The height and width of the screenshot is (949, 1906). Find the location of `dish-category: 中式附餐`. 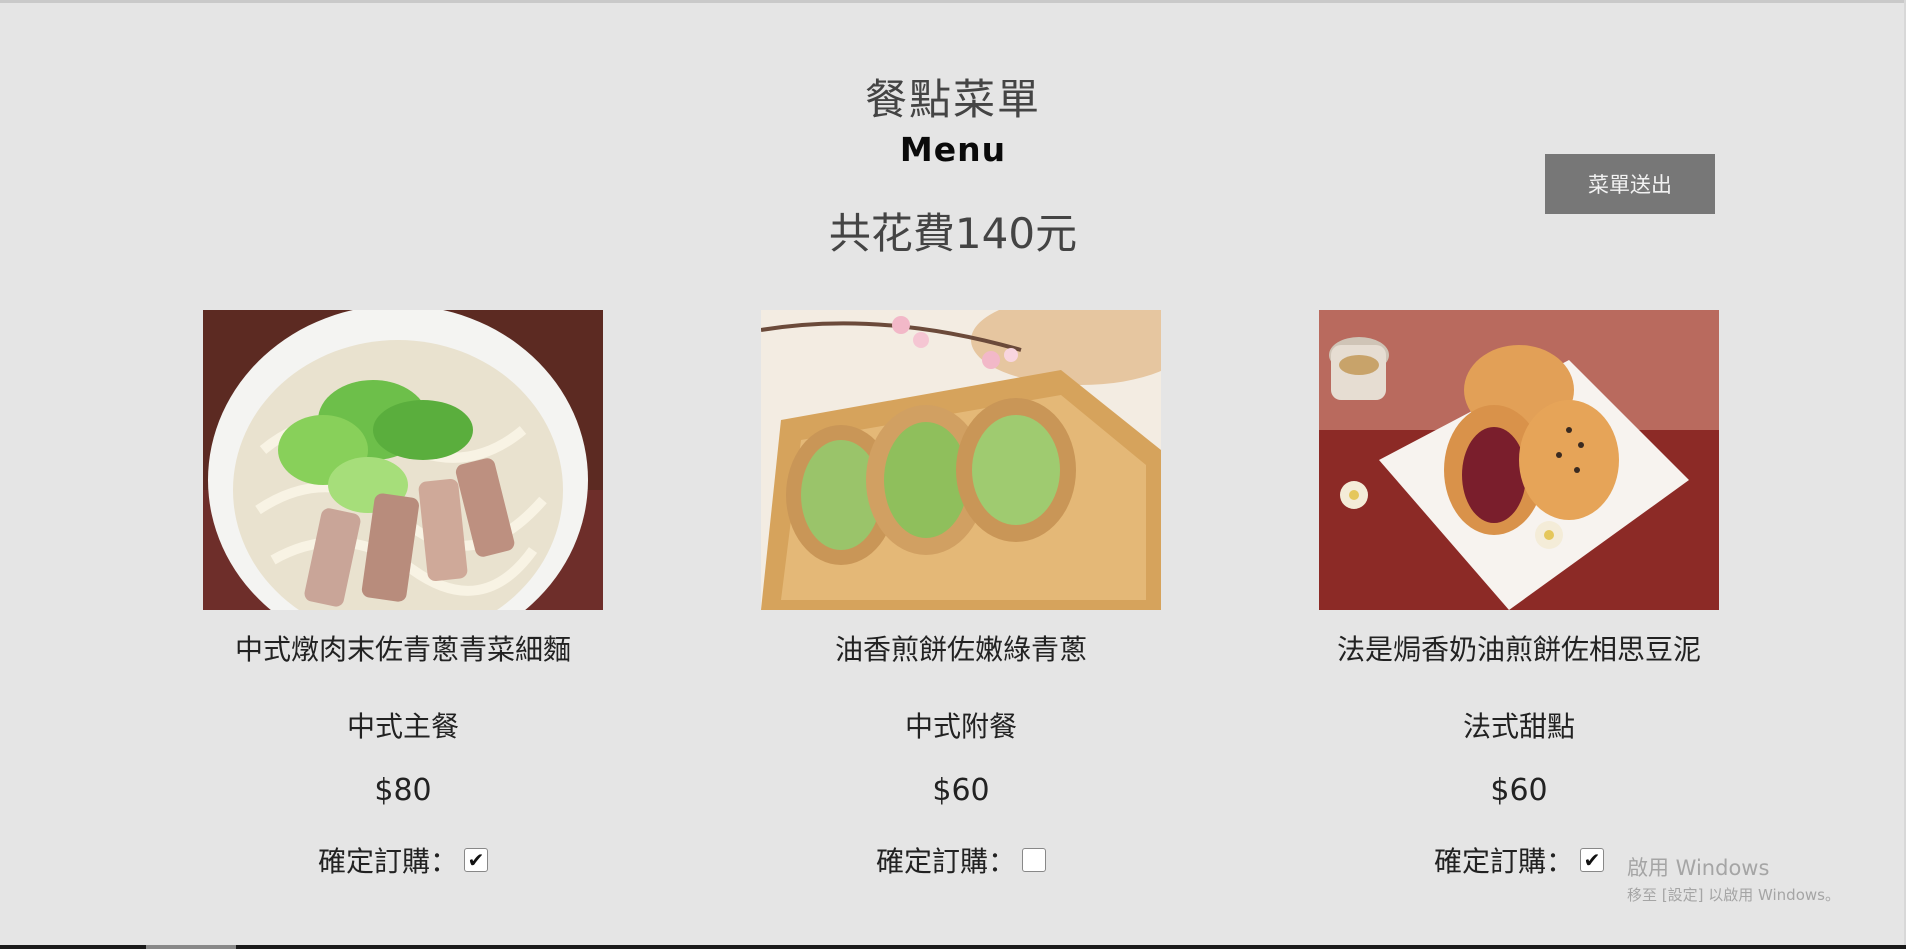

dish-category: 中式附餐 is located at coordinates (960, 726).